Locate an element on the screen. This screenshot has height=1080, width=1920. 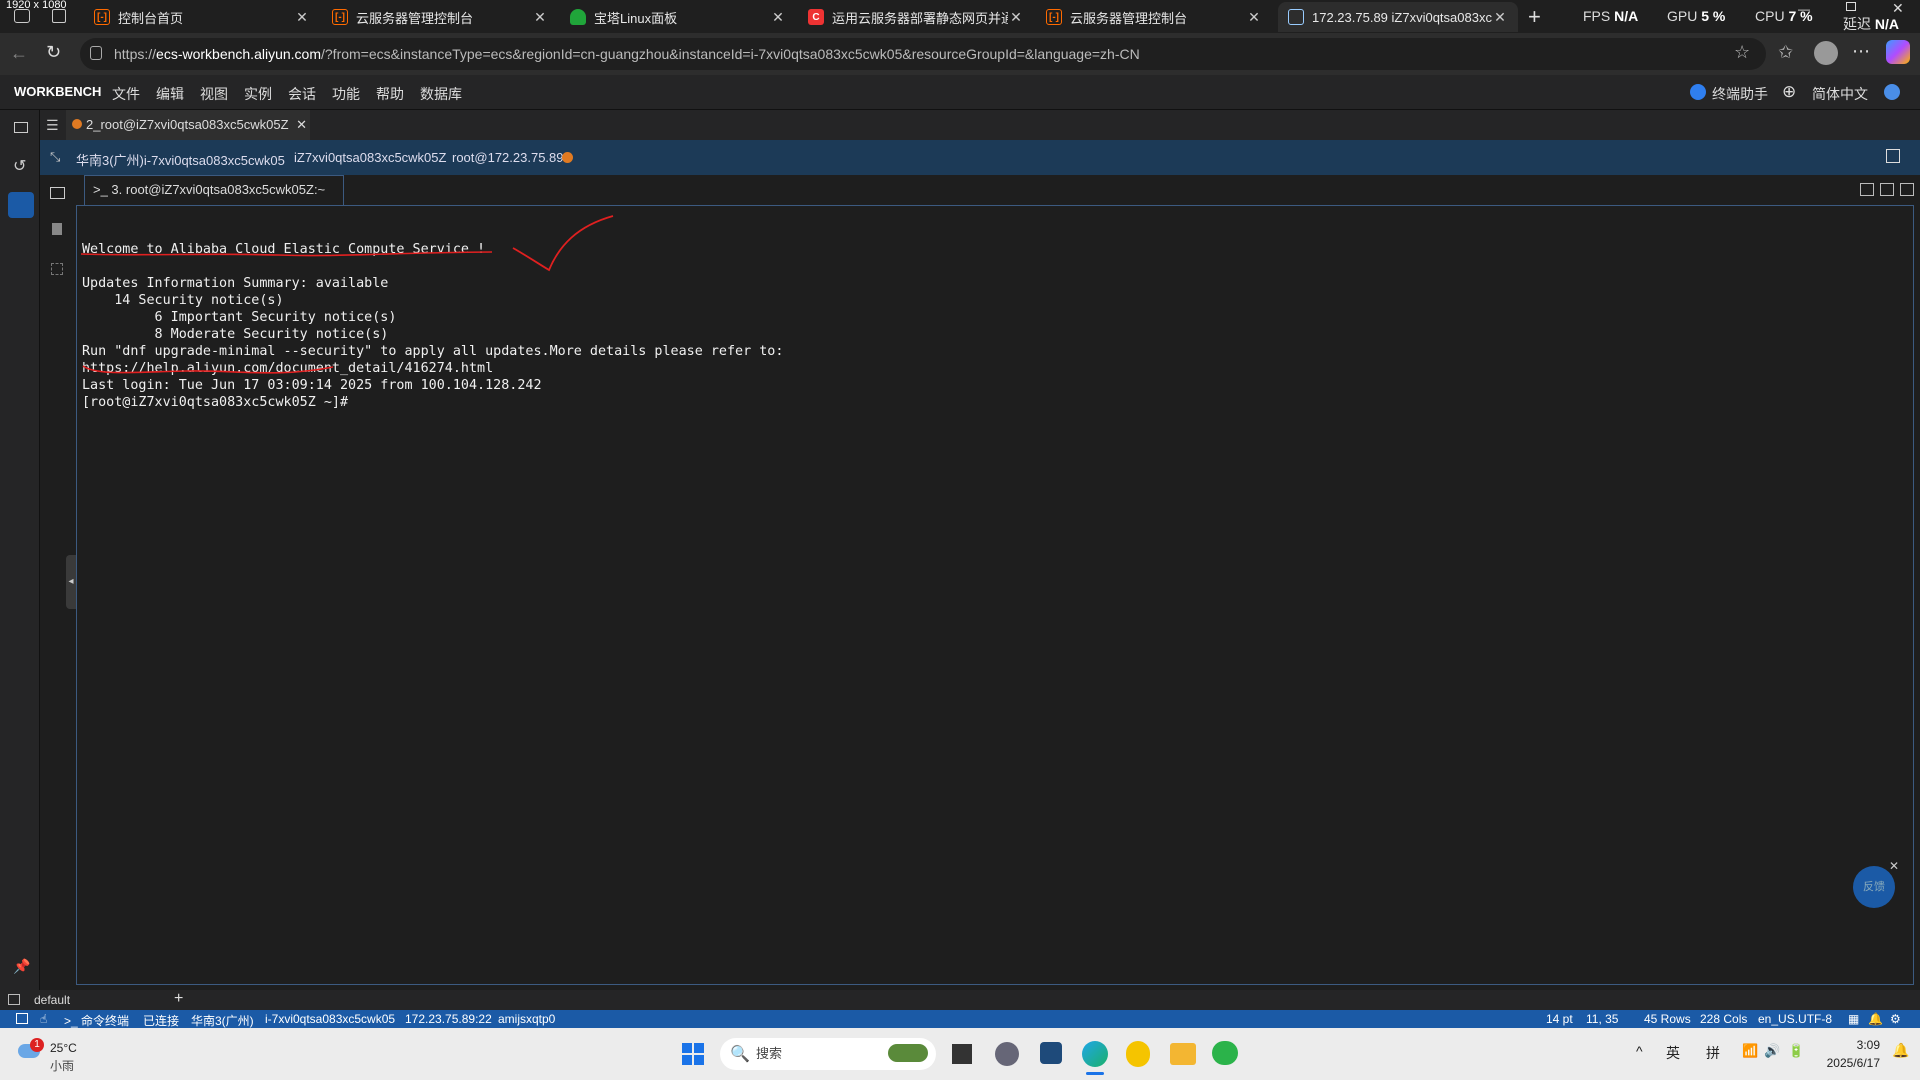
status-address: 172.23.75.89:22 is located at coordinates (448, 1019).